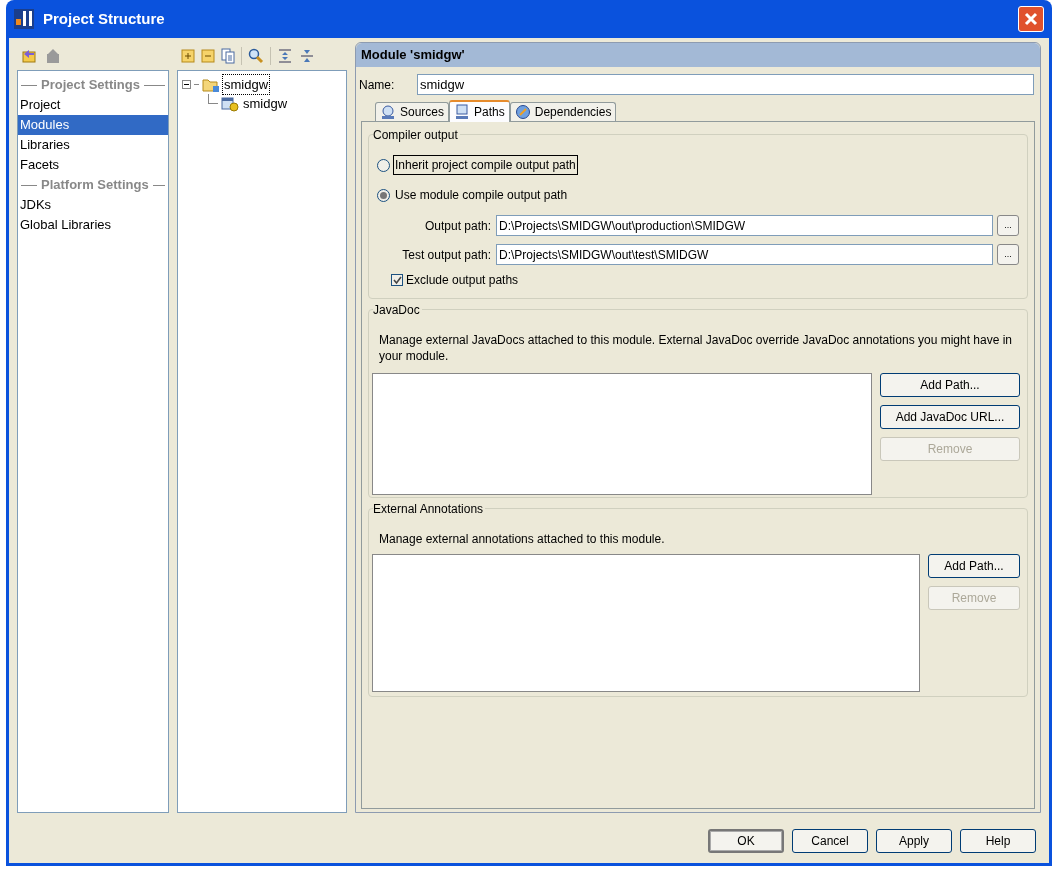 This screenshot has height=870, width=1054. What do you see at coordinates (744, 225) in the screenshot?
I see `path-field: D:\Projects\SMIDGW\out\production\SMIDGW` at bounding box center [744, 225].